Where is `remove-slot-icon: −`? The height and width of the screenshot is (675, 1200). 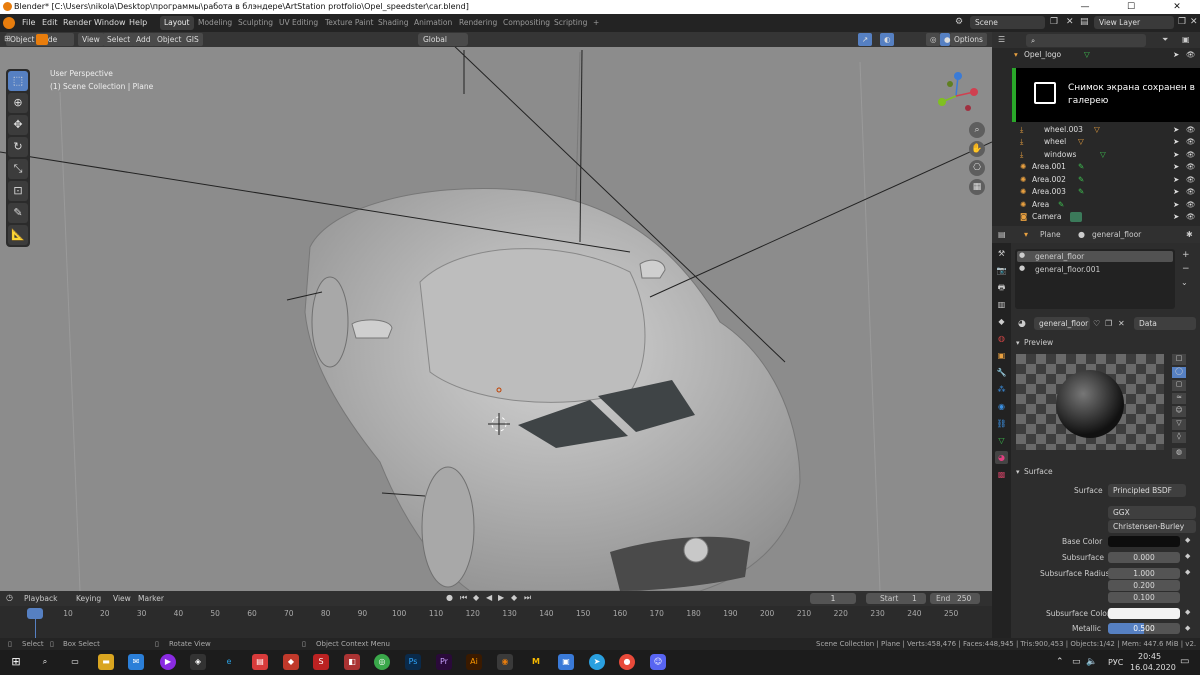 remove-slot-icon: − is located at coordinates (1186, 269).